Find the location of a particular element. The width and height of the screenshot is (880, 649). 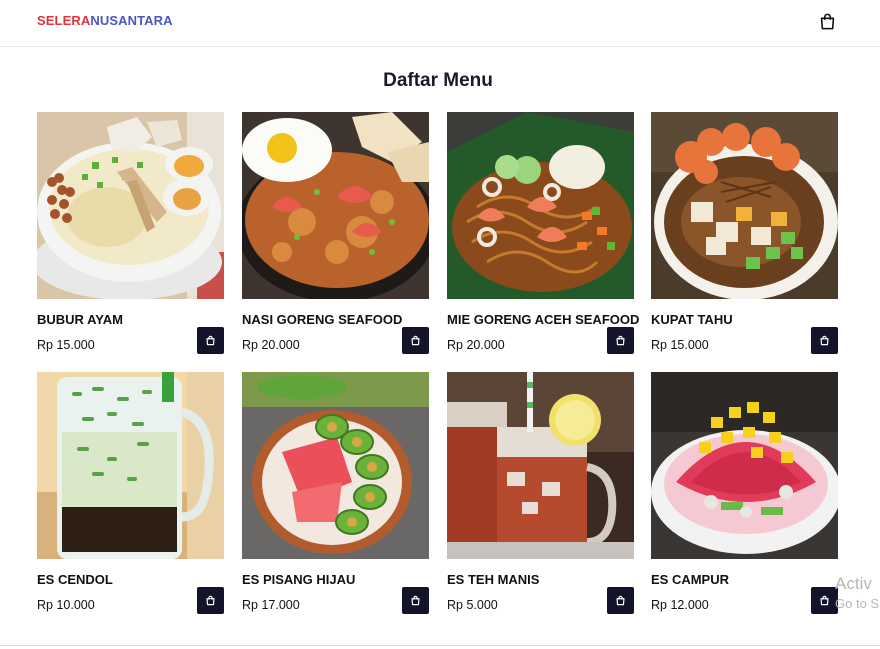

menu-card: ES PISANG HIJAU Rp 17.000 is located at coordinates (335, 497).